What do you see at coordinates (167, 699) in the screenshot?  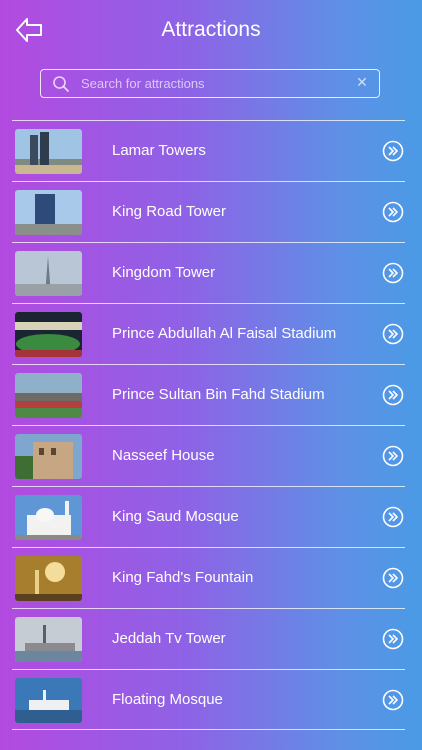 I see `attraction-name: Floating Mosque` at bounding box center [167, 699].